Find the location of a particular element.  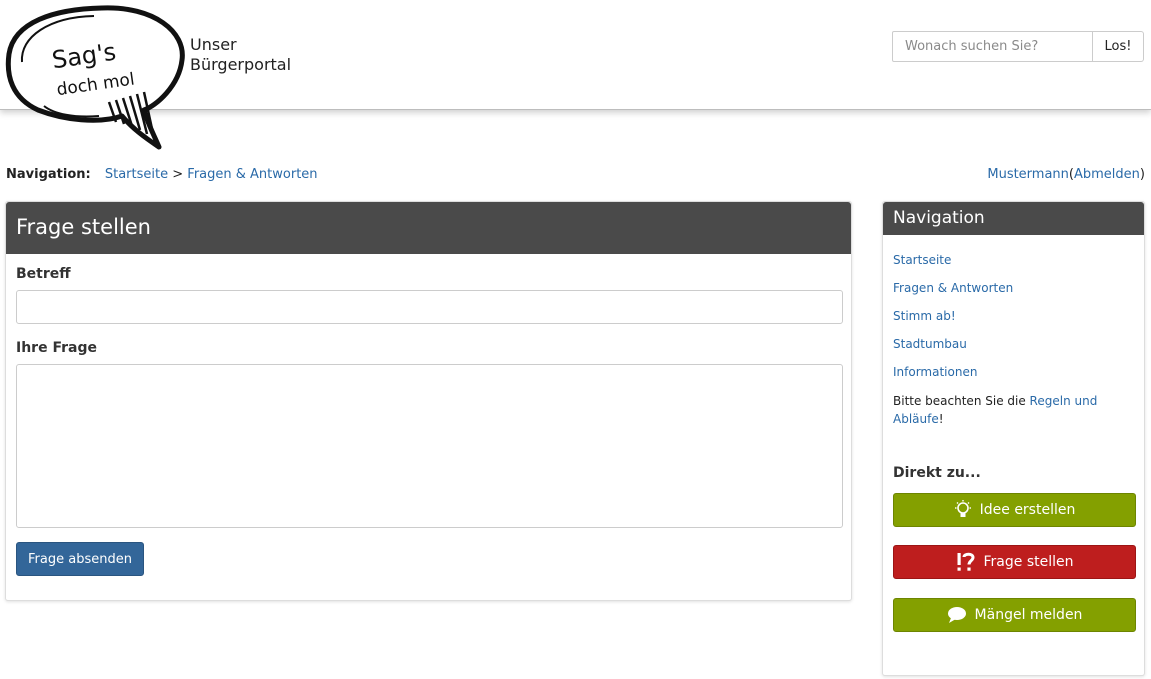

breadcrumb-label: Navigation: is located at coordinates (48, 174).